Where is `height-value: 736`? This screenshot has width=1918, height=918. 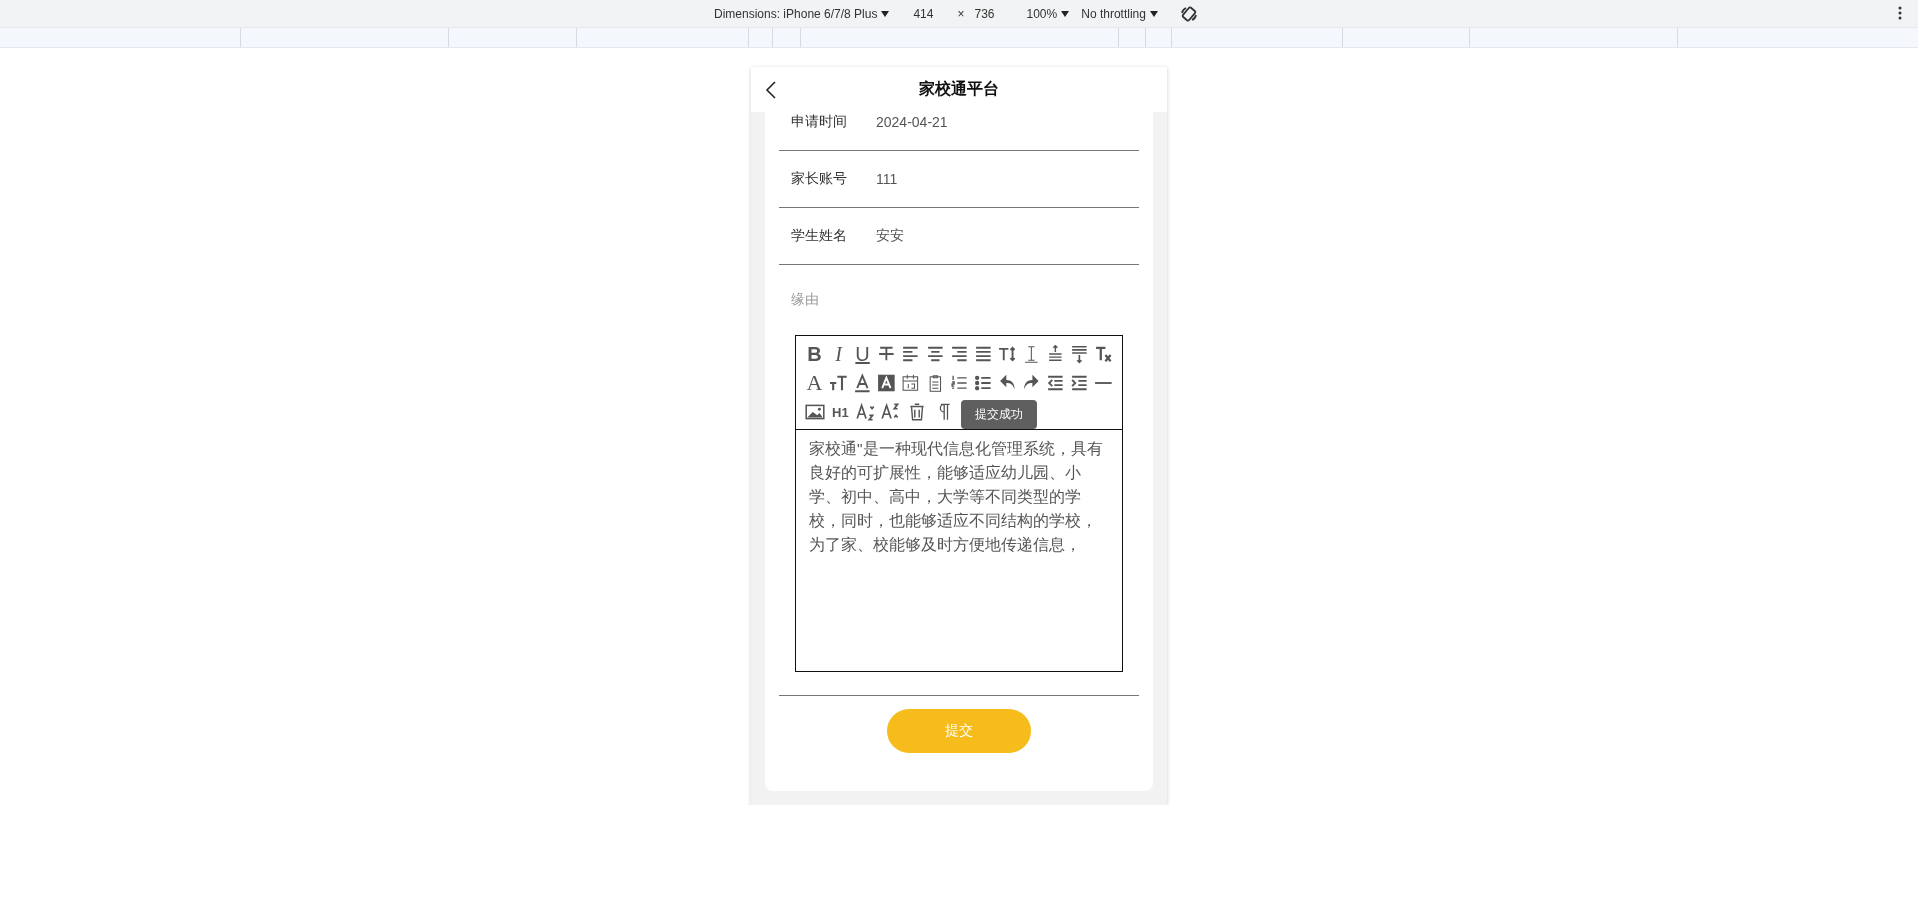 height-value: 736 is located at coordinates (984, 13).